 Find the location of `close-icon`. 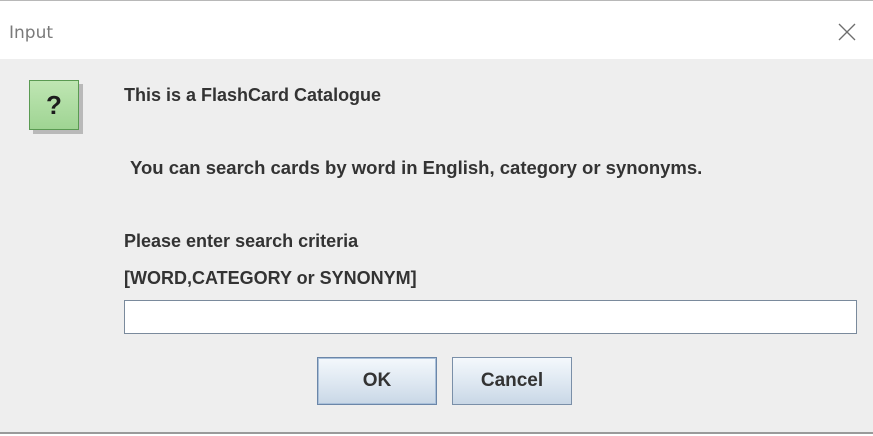

close-icon is located at coordinates (847, 32).